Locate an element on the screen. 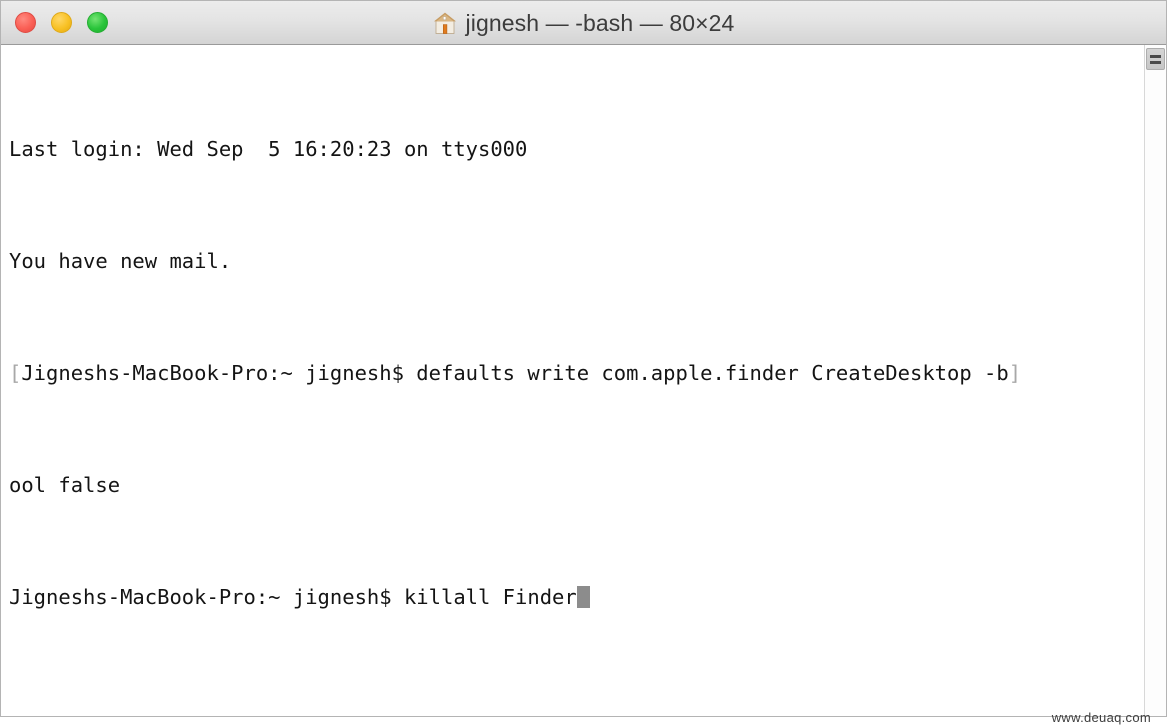 The width and height of the screenshot is (1167, 727). window-title-group: jignesh — -bash — 80×24 is located at coordinates (583, 23).